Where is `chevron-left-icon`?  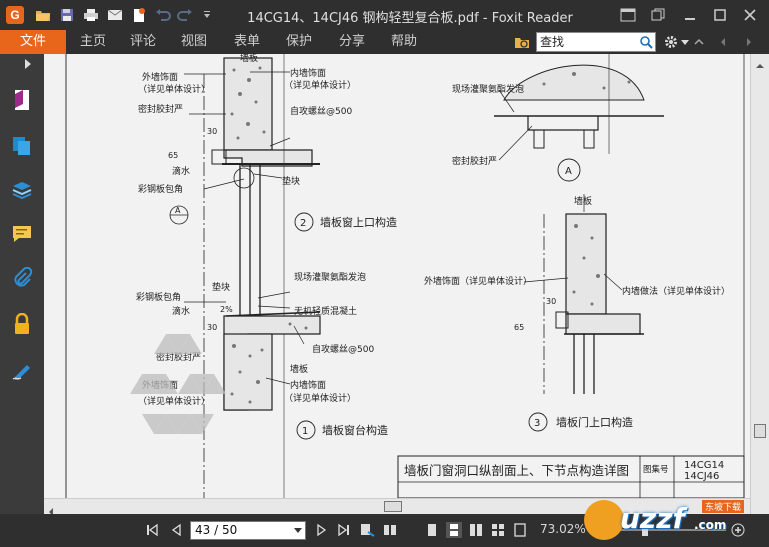 chevron-left-icon is located at coordinates (723, 42).